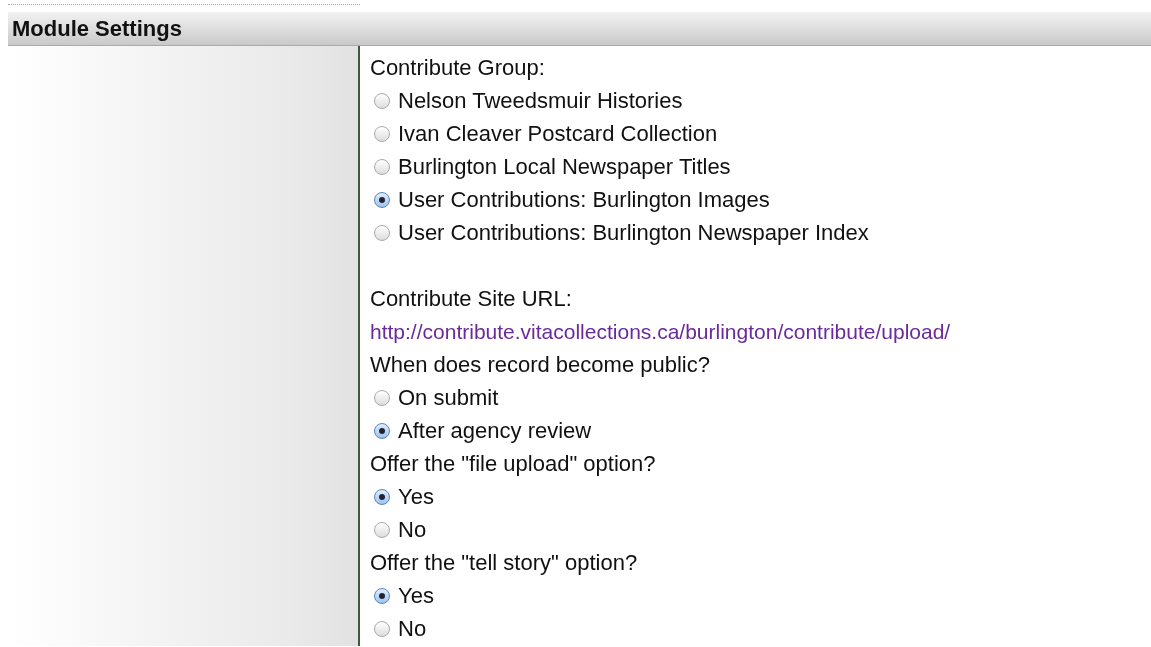  I want to click on url-link: http://contribute.vitacollections.ca/burlington/contribute/upload/, so click(660, 331).